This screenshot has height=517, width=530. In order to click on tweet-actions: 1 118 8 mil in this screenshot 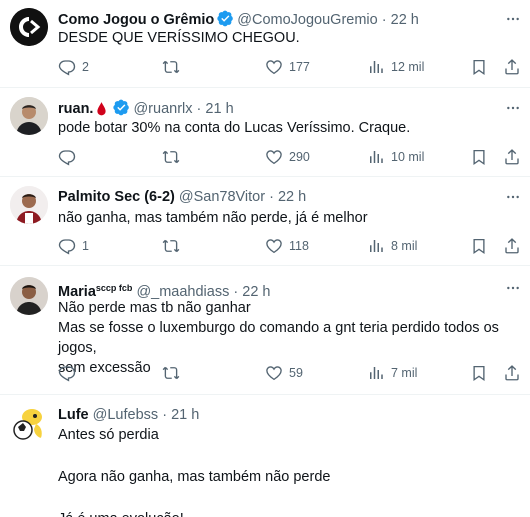, I will do `click(292, 246)`.